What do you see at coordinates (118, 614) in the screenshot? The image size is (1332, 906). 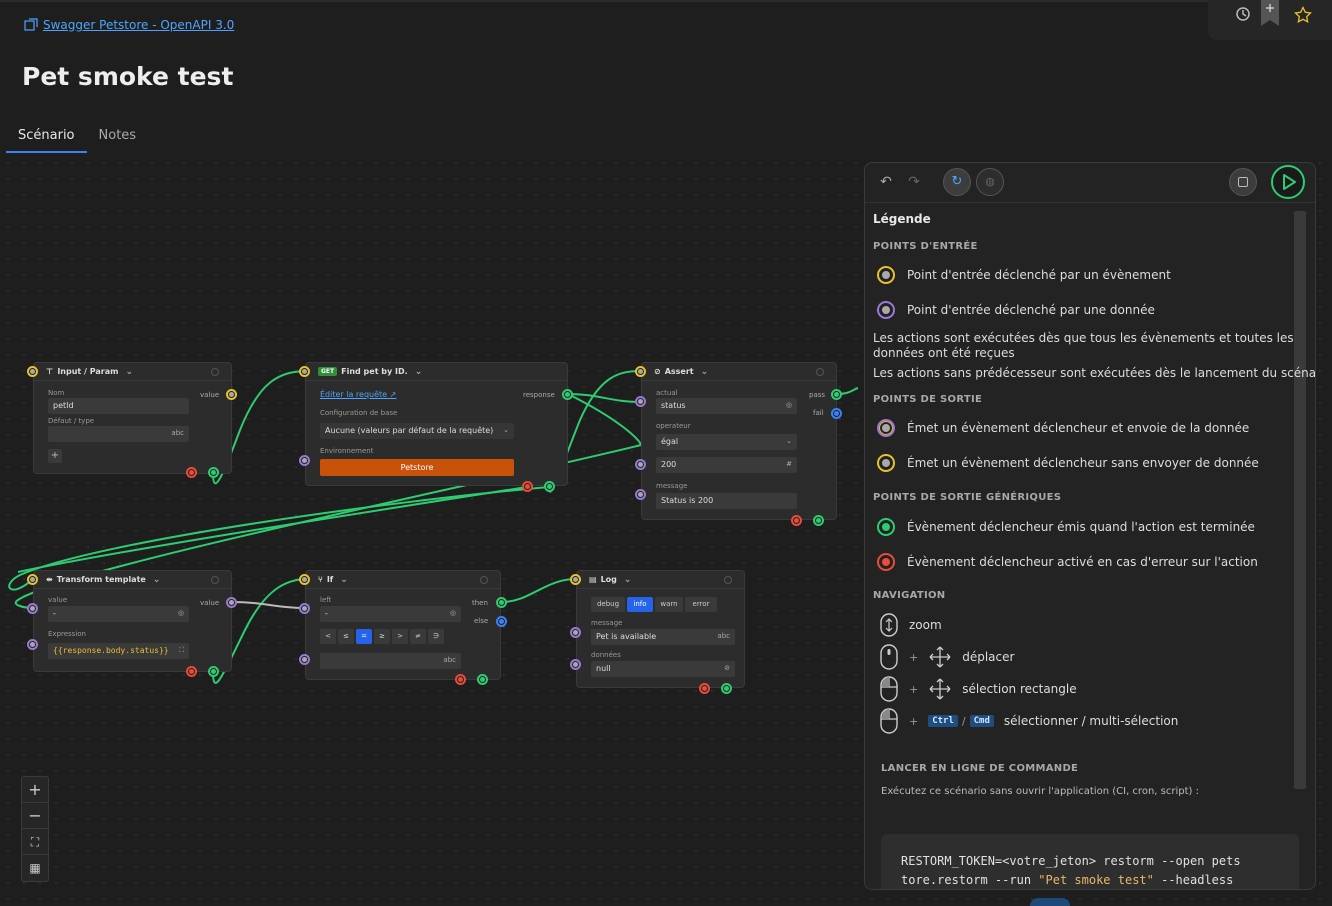 I see `value-input: - ◎` at bounding box center [118, 614].